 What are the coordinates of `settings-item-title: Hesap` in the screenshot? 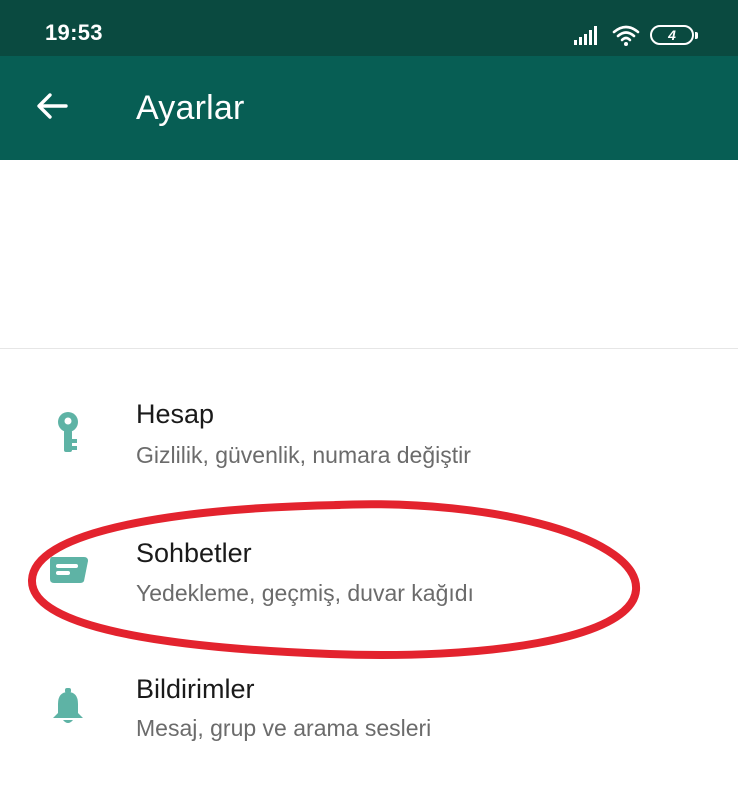 It's located at (175, 414).